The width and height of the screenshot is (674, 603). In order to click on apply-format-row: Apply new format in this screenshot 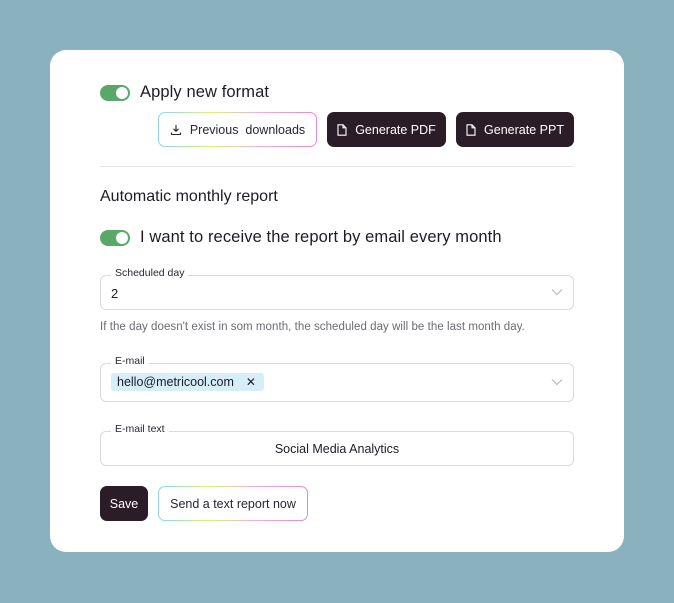, I will do `click(184, 92)`.